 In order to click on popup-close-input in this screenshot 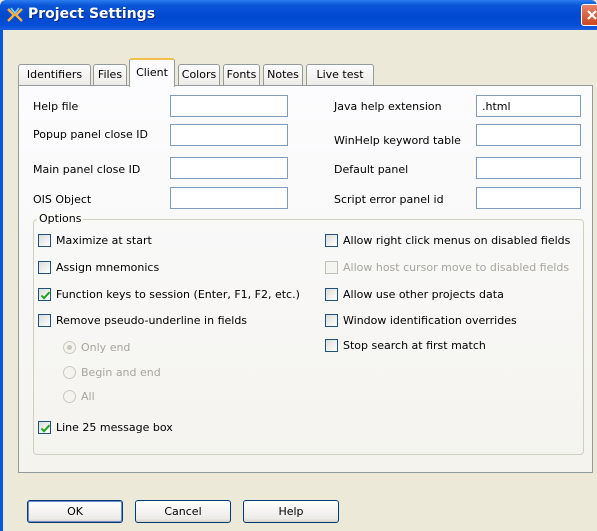, I will do `click(229, 135)`.